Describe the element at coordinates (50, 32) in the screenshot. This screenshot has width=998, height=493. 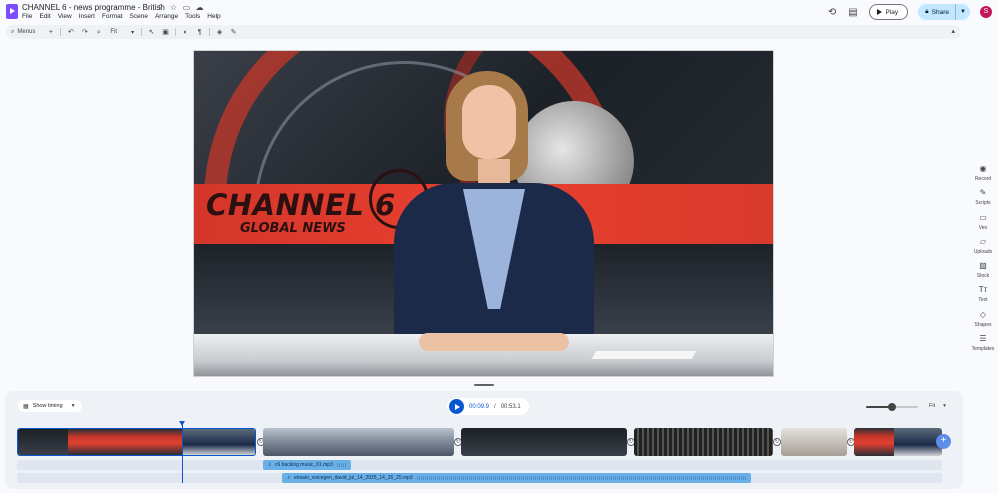
I see `add-icon: +` at that location.